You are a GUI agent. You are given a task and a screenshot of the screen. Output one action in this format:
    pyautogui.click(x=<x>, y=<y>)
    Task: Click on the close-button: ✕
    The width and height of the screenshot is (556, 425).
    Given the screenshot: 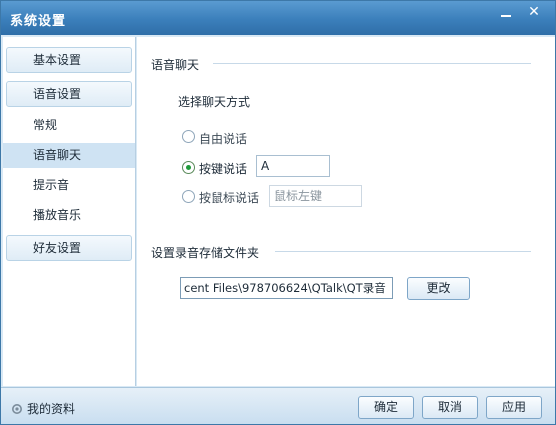 What is the action you would take?
    pyautogui.click(x=534, y=12)
    